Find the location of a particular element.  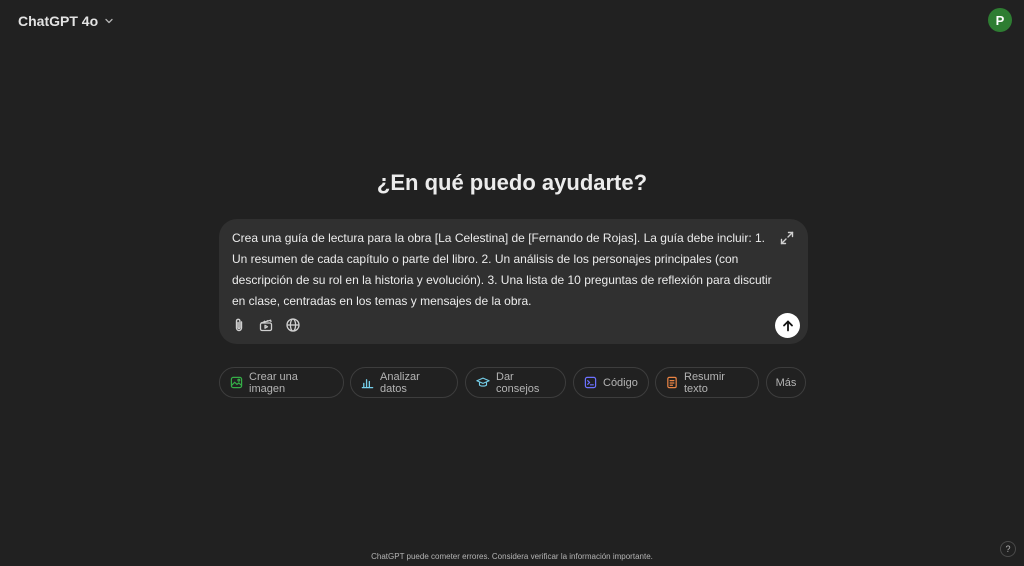

chip-label: Crear una imagen is located at coordinates (273, 382).